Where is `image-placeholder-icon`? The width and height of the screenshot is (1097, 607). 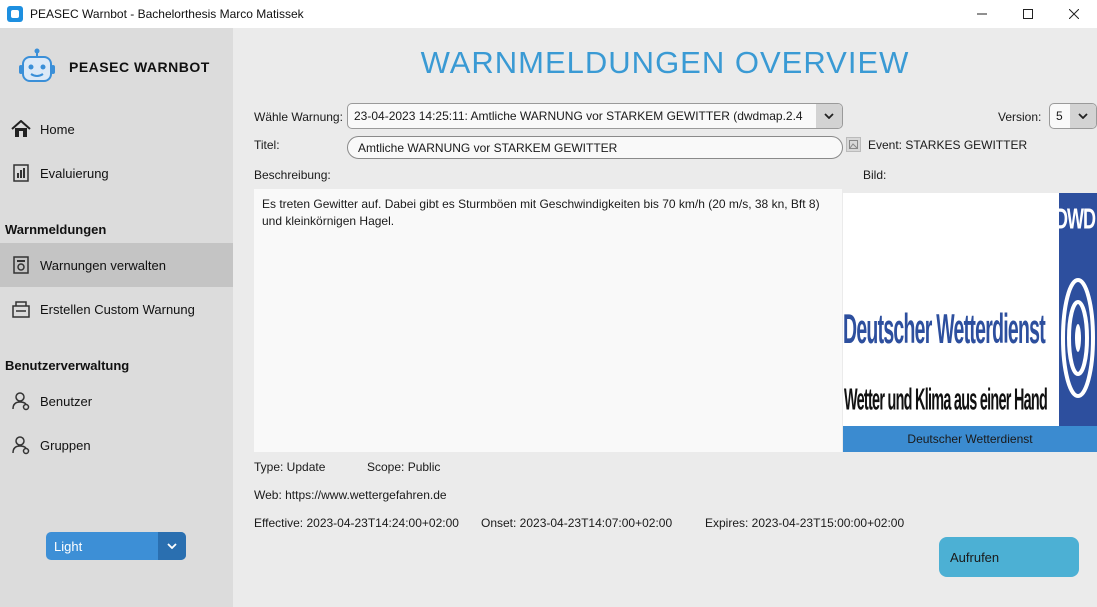
image-placeholder-icon is located at coordinates (853, 144).